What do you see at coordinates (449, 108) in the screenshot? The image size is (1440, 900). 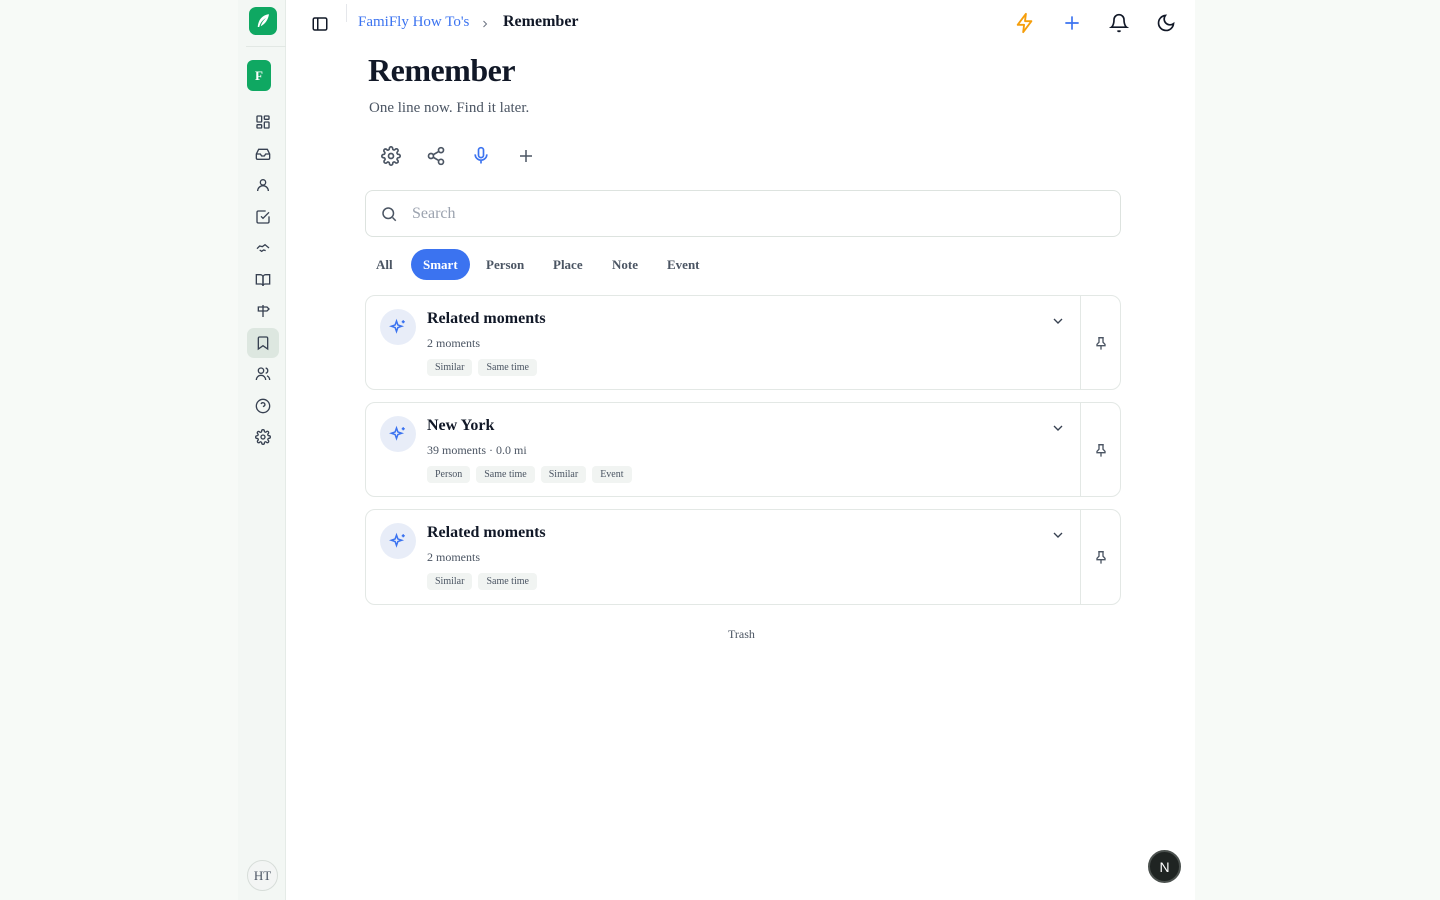 I see `page-subtitle: One line now. Find it later.` at bounding box center [449, 108].